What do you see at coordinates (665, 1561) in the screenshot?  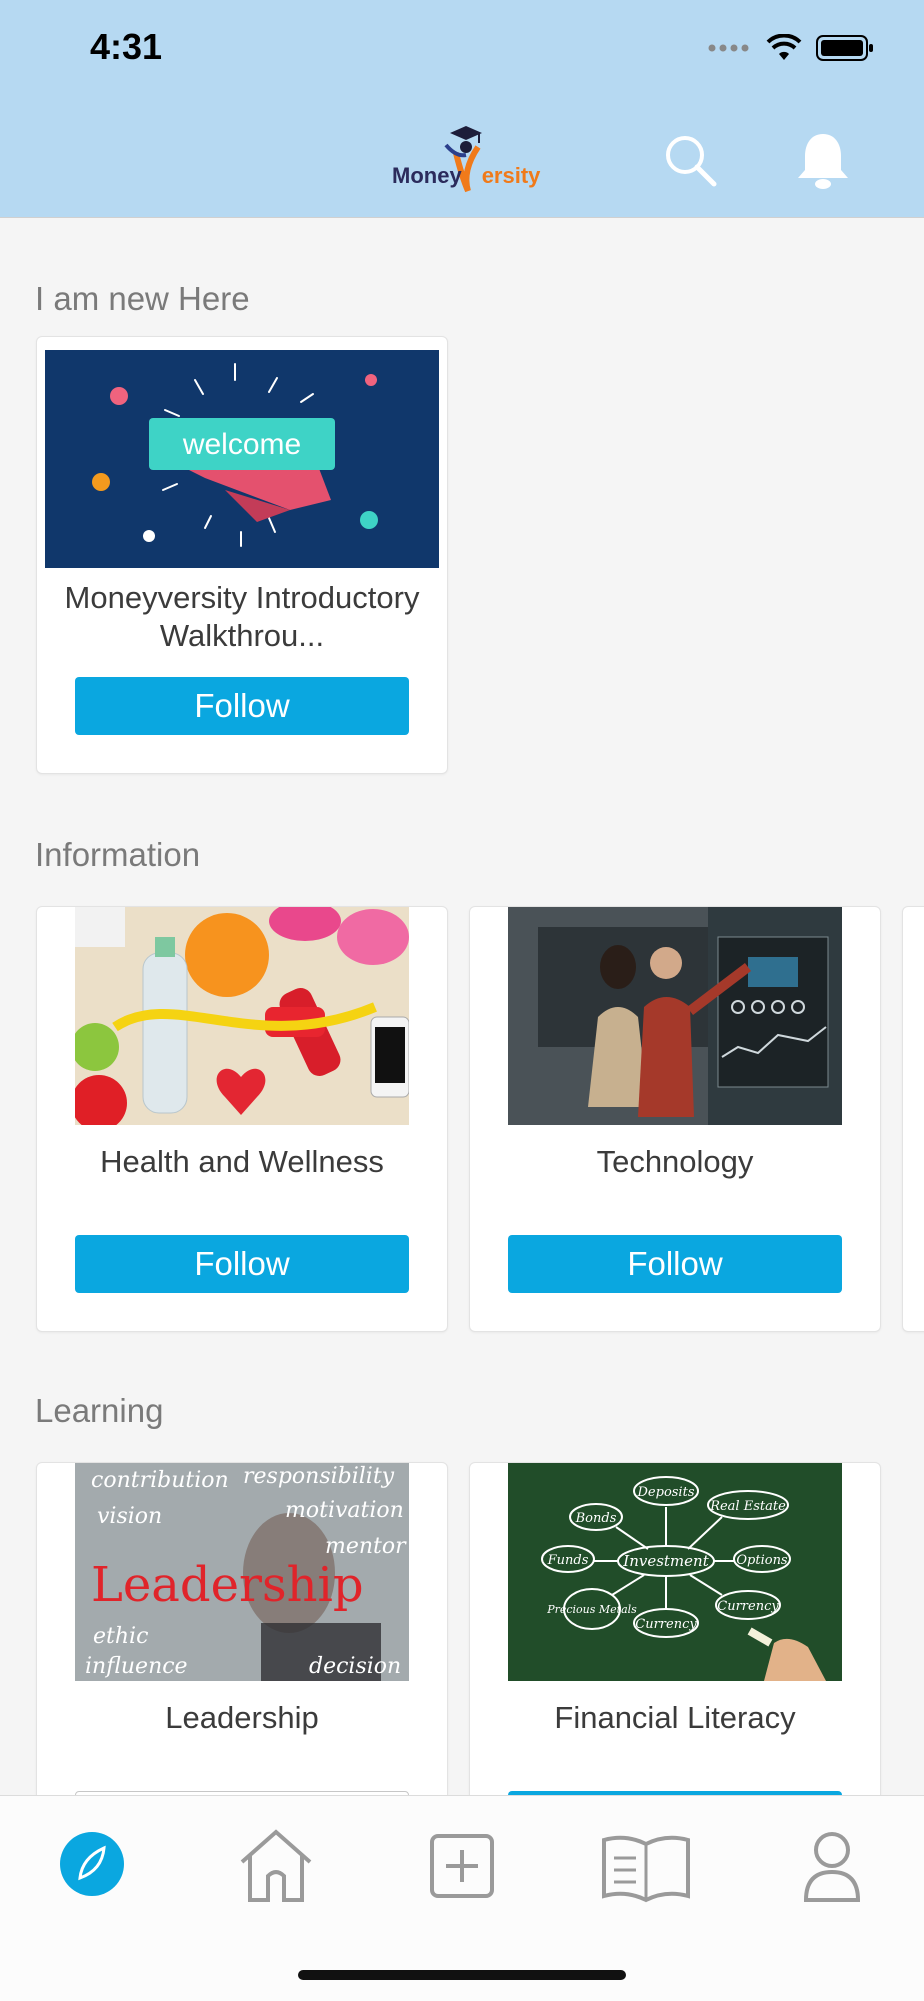 I see `word-investment: Investment` at bounding box center [665, 1561].